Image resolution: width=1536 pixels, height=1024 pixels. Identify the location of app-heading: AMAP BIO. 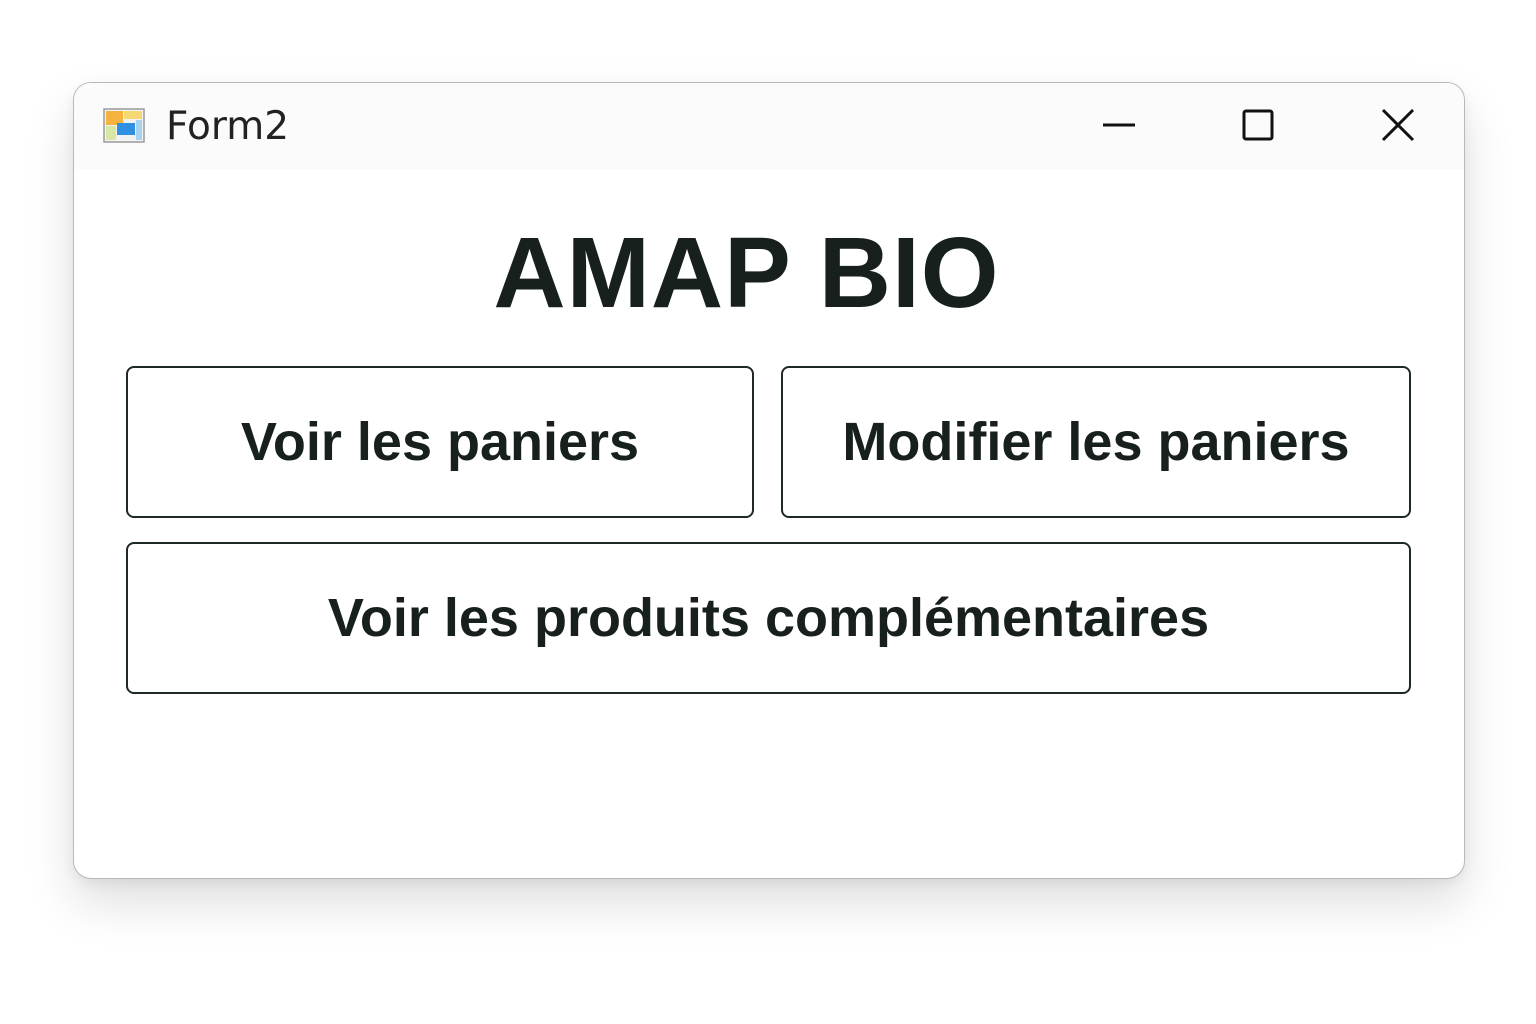
(746, 273).